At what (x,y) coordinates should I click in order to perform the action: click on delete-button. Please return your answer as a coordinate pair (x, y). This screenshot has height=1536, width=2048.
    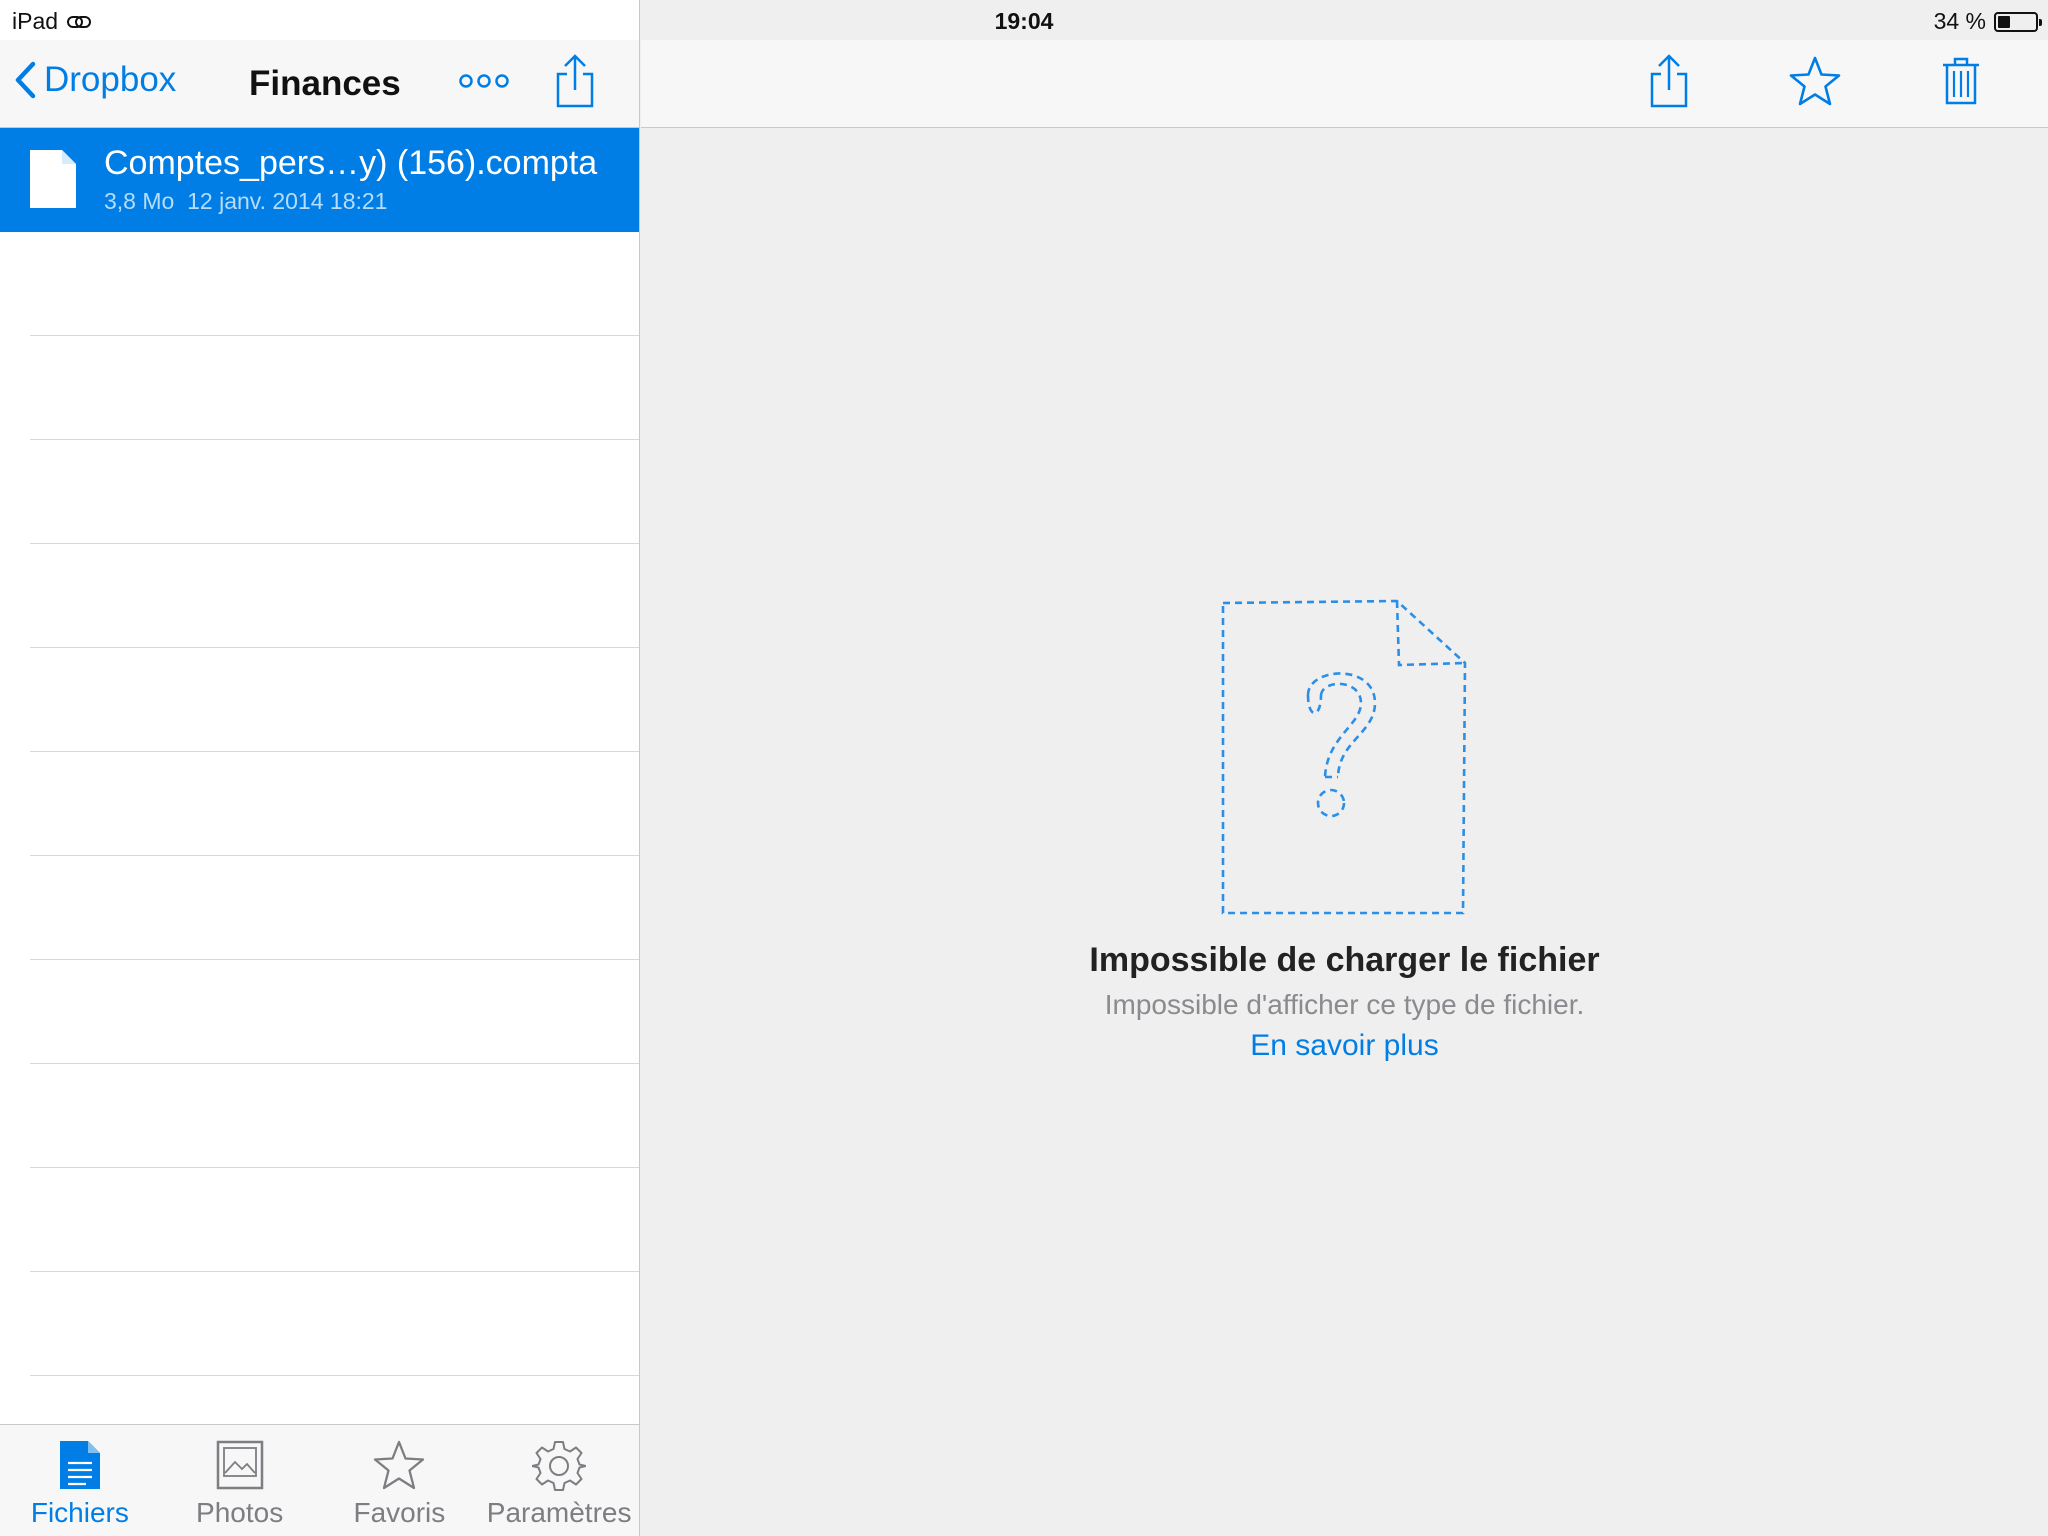
    Looking at the image, I should click on (1961, 83).